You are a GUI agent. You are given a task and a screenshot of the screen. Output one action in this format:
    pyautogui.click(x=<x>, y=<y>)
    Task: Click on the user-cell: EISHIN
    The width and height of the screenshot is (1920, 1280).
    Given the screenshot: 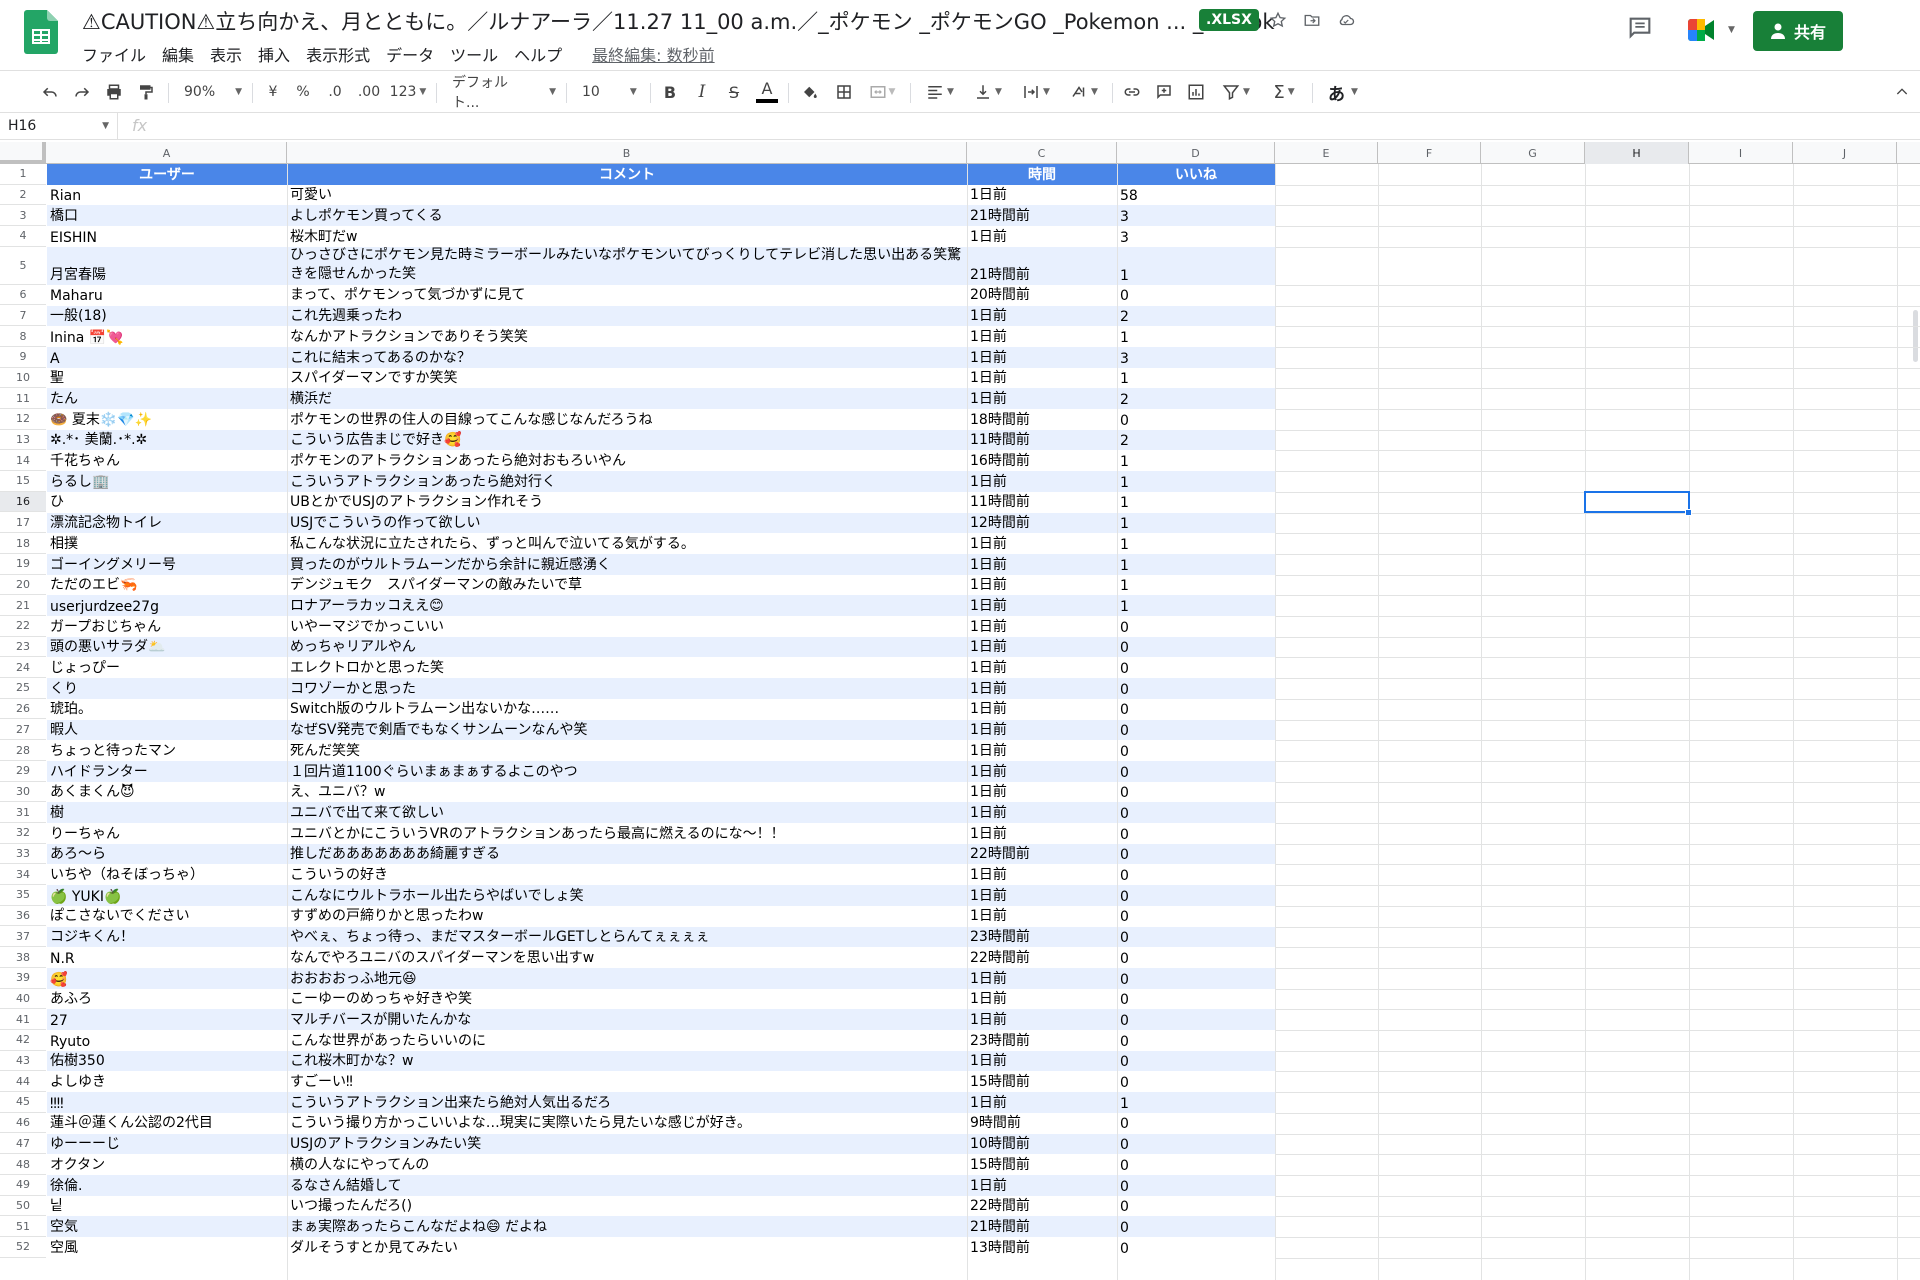 What is the action you would take?
    pyautogui.click(x=167, y=236)
    